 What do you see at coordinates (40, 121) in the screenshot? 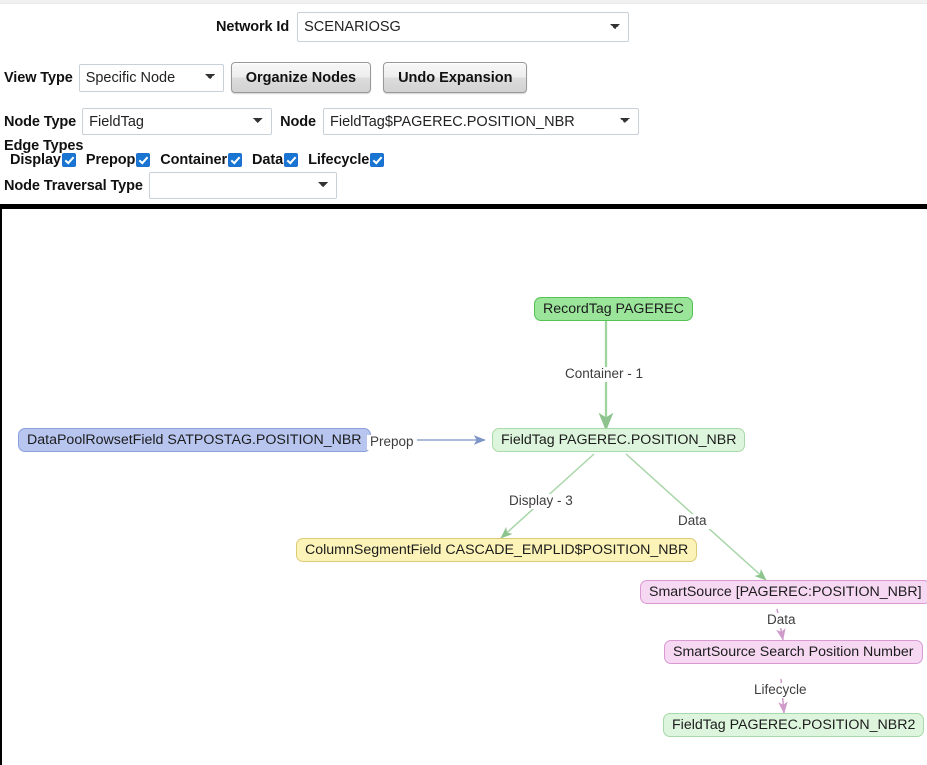
I see `node-type-label: Node Type` at bounding box center [40, 121].